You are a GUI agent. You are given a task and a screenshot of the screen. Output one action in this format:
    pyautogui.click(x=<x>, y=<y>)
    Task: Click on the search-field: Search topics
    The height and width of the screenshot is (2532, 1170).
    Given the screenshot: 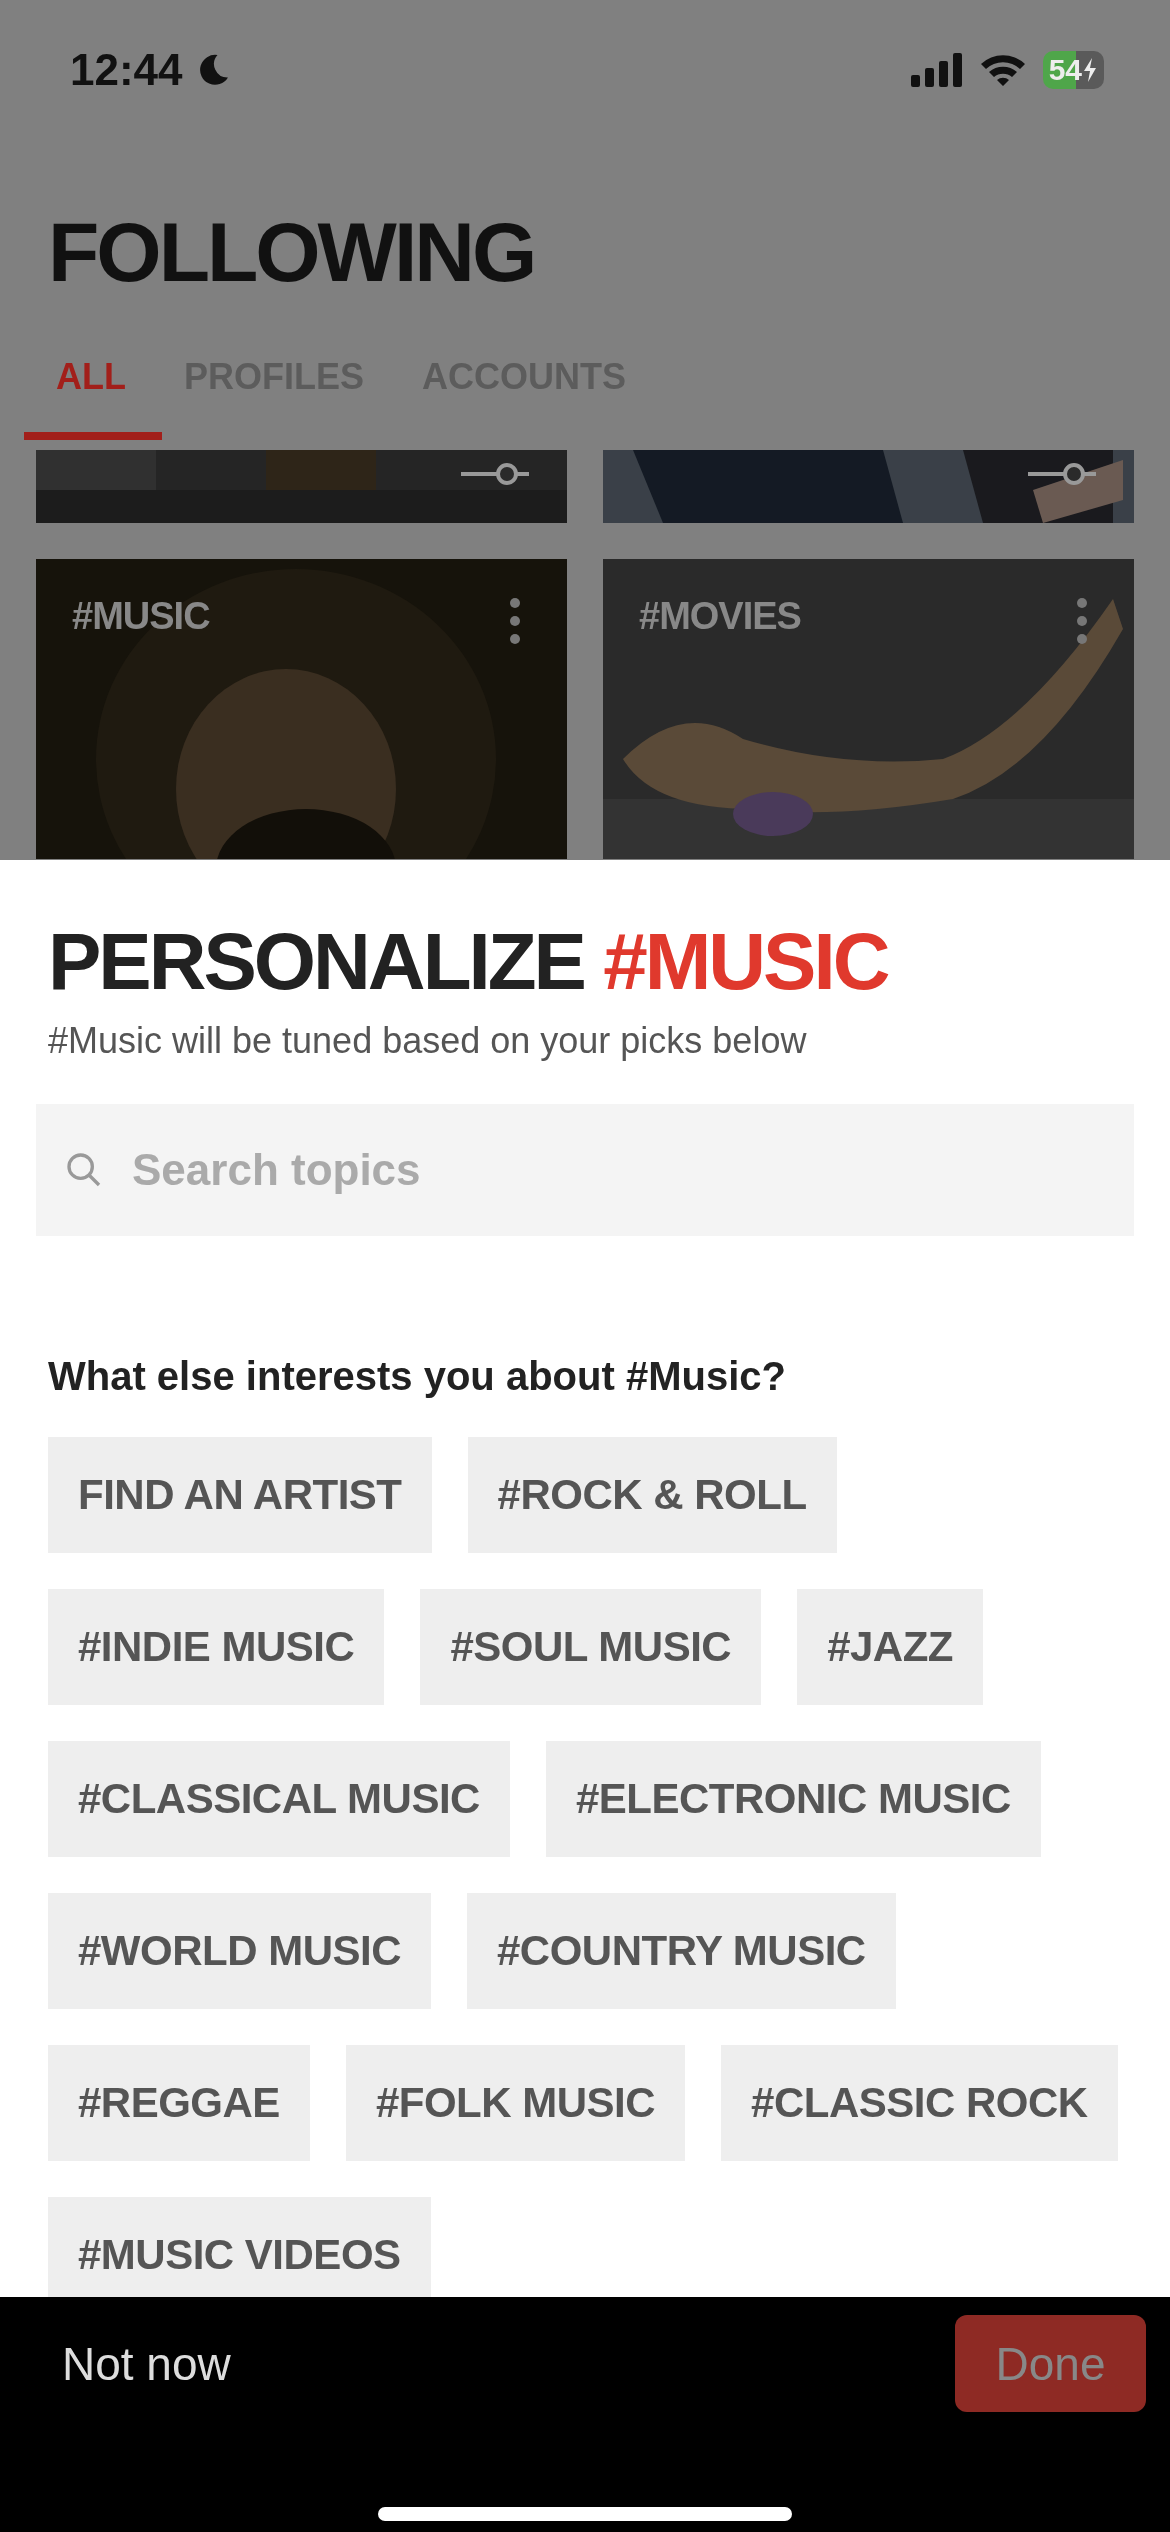 What is the action you would take?
    pyautogui.click(x=585, y=1170)
    